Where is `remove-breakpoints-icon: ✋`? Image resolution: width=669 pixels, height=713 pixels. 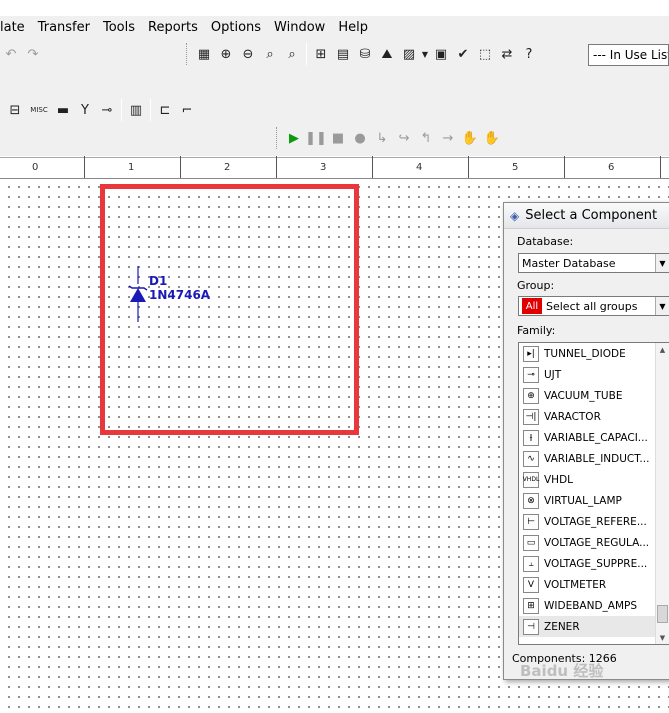
remove-breakpoints-icon: ✋ is located at coordinates (492, 138).